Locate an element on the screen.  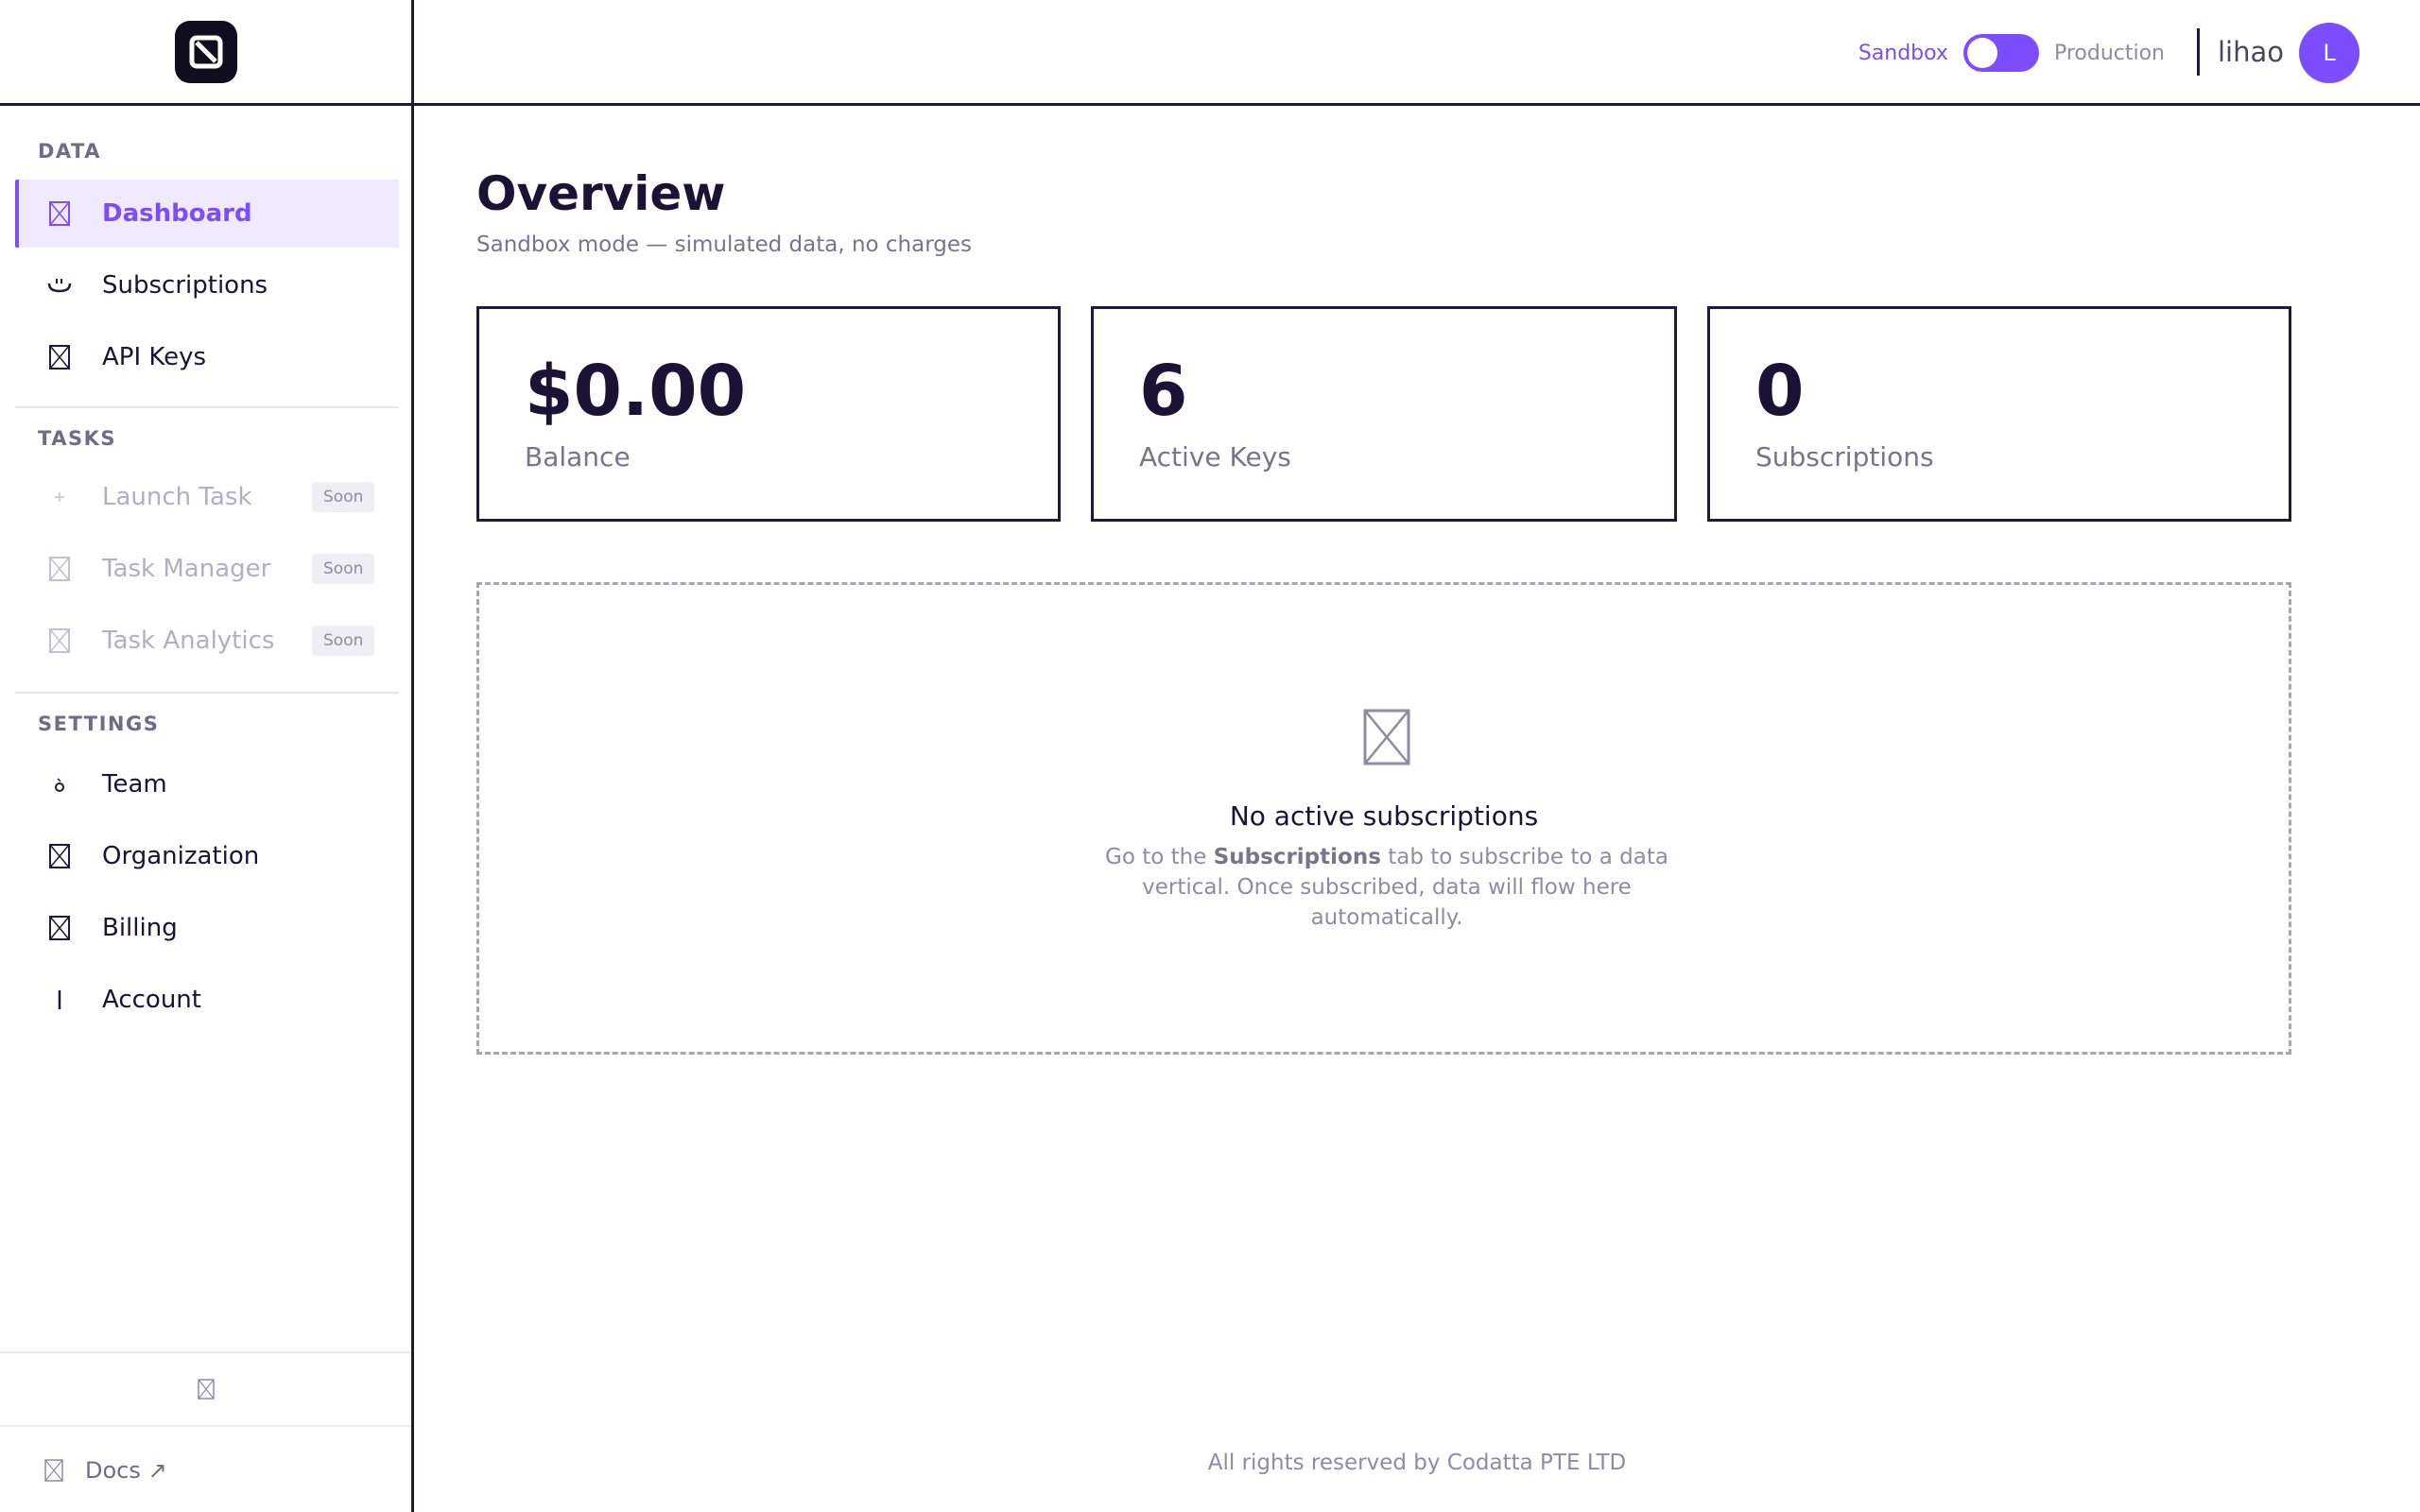
subscriptions-icon is located at coordinates (59, 285).